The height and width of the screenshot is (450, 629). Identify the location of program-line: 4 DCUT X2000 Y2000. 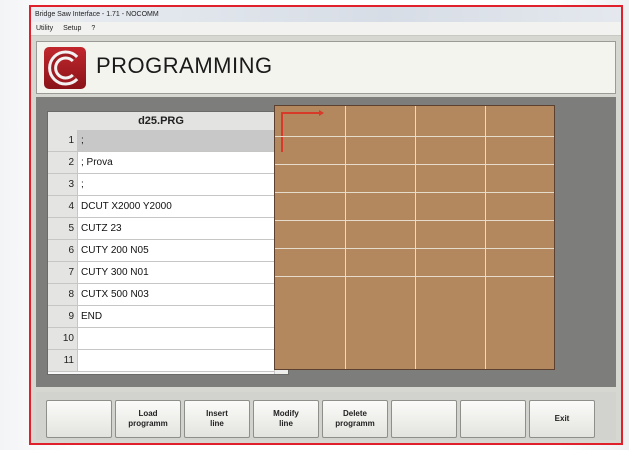
(161, 207).